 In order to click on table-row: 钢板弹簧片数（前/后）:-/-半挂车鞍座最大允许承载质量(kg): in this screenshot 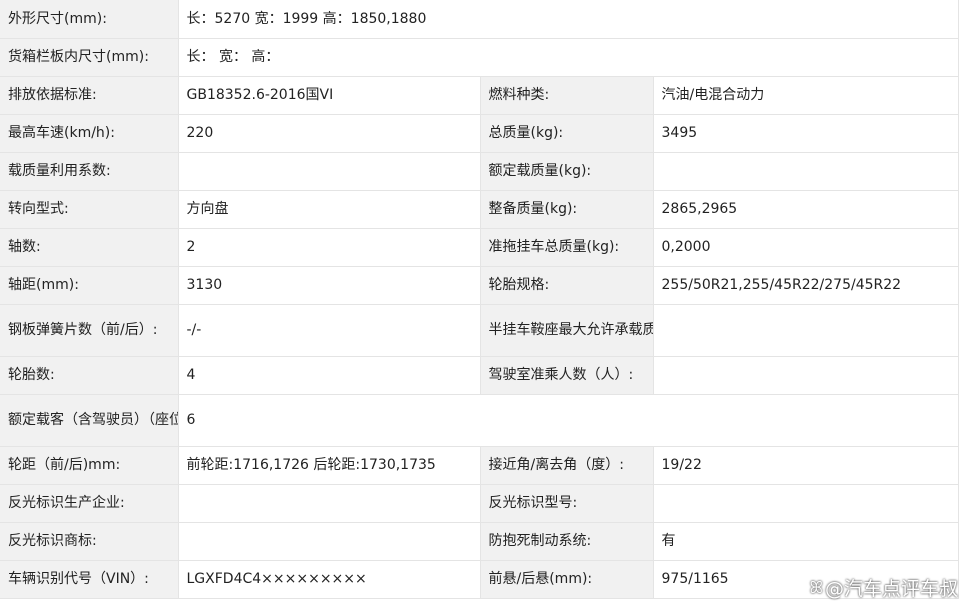, I will do `click(479, 330)`.